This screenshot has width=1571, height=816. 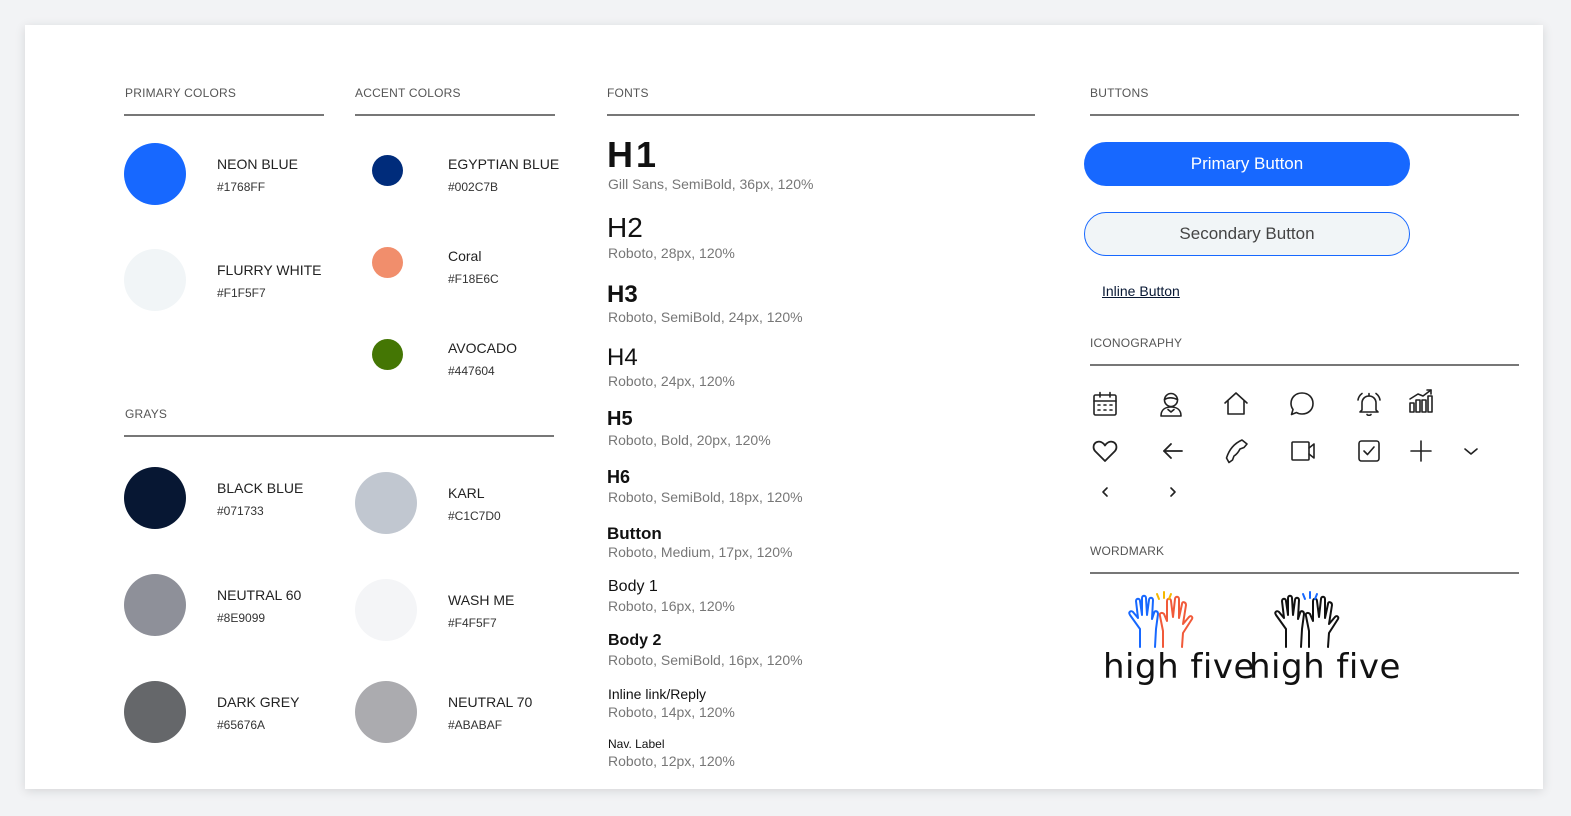 What do you see at coordinates (471, 371) in the screenshot?
I see `swatch-hex: #447604` at bounding box center [471, 371].